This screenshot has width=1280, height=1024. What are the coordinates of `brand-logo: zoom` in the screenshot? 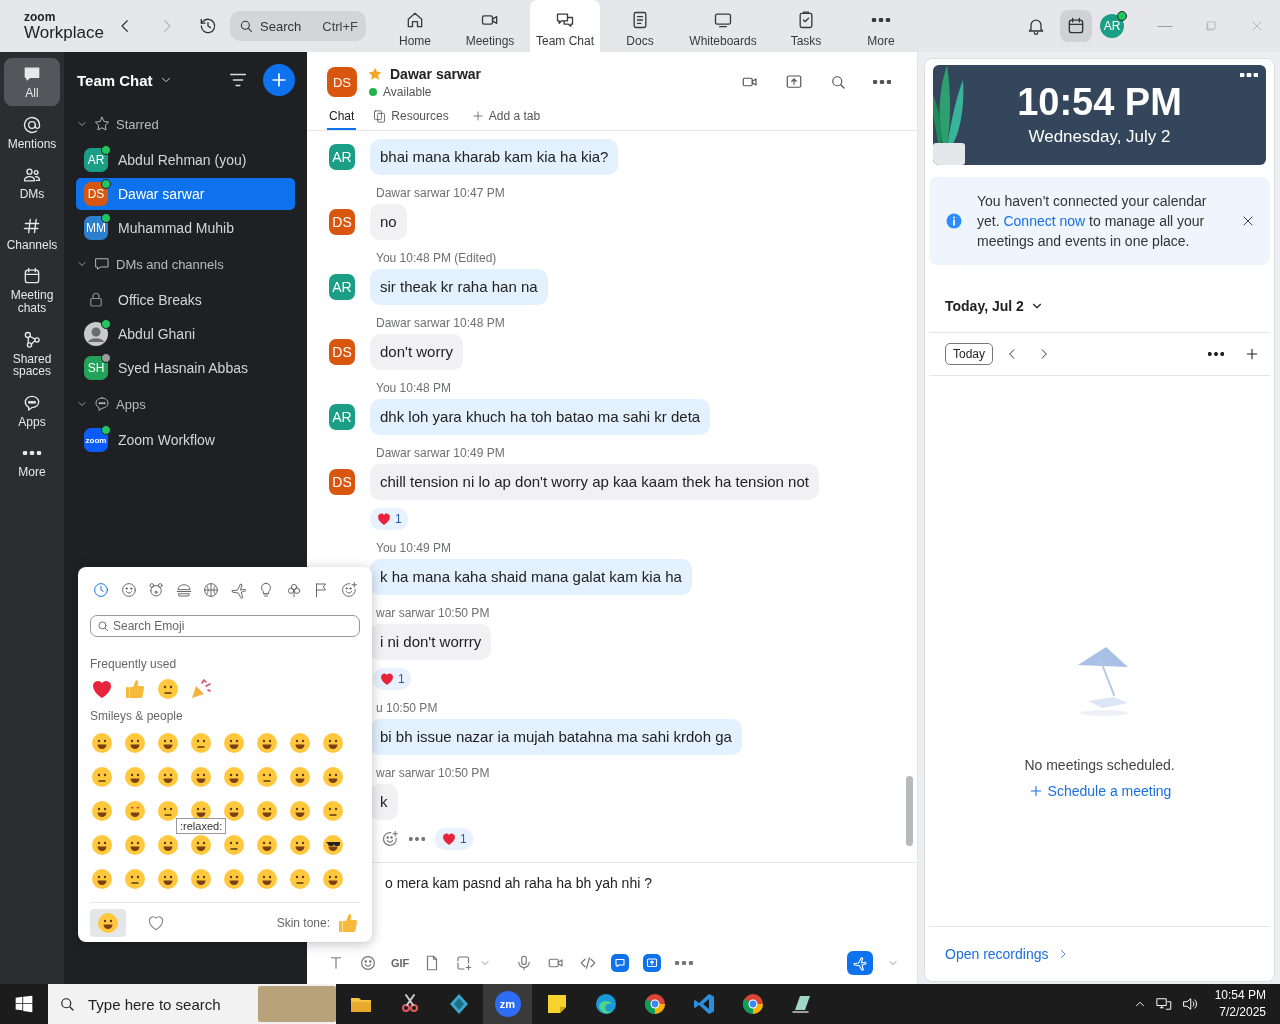 It's located at (40, 17).